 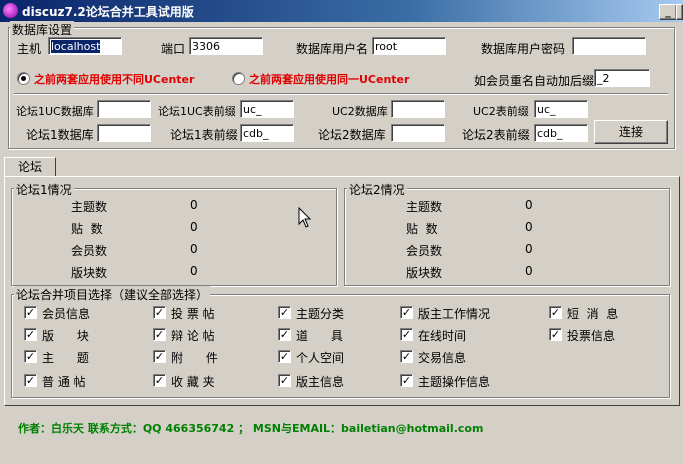 What do you see at coordinates (65, 336) in the screenshot?
I see `merge-checkbox-label: 版 块` at bounding box center [65, 336].